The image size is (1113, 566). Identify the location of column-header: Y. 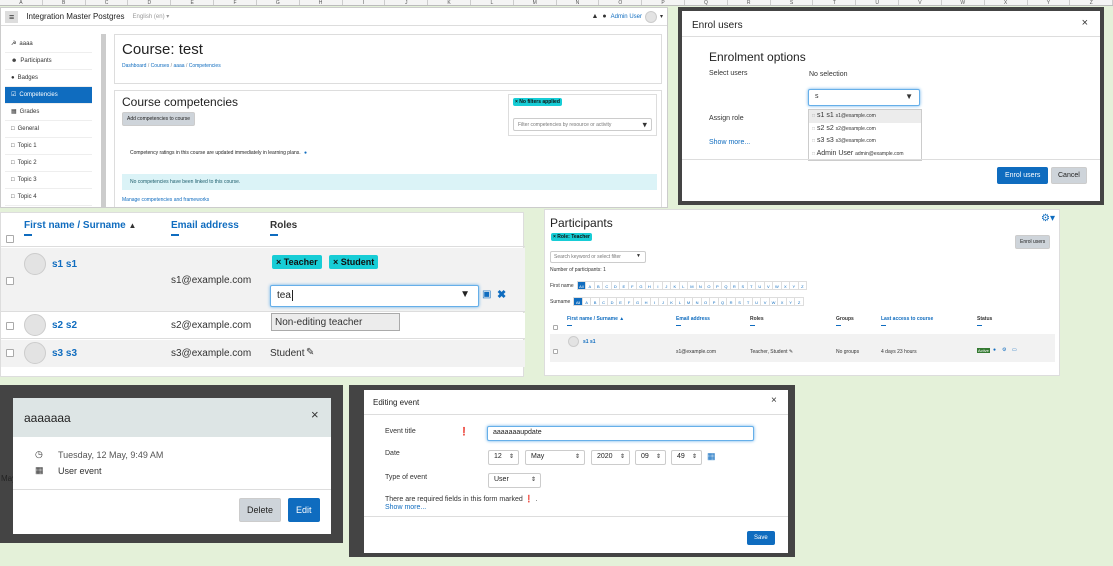
(1049, 2).